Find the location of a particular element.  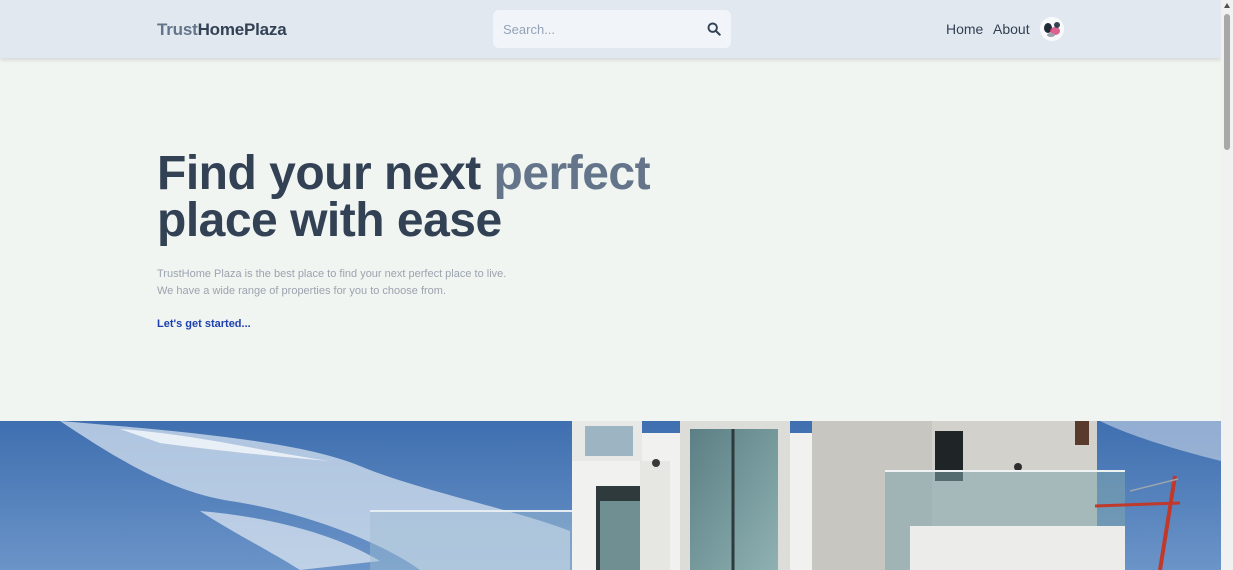

hero-heading: Find your next perfect place with ease is located at coordinates (404, 197).